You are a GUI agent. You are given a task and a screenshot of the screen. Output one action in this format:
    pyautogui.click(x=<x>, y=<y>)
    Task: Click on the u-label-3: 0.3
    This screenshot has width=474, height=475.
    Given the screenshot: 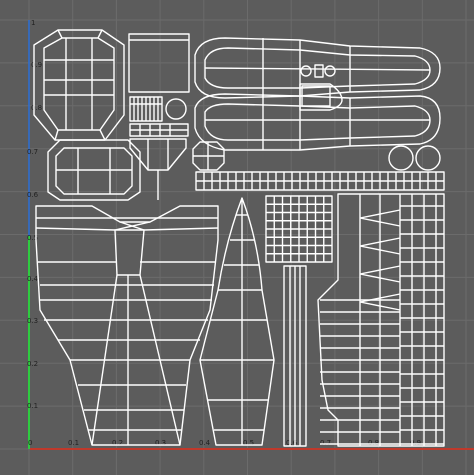 What is the action you would take?
    pyautogui.click(x=160, y=443)
    